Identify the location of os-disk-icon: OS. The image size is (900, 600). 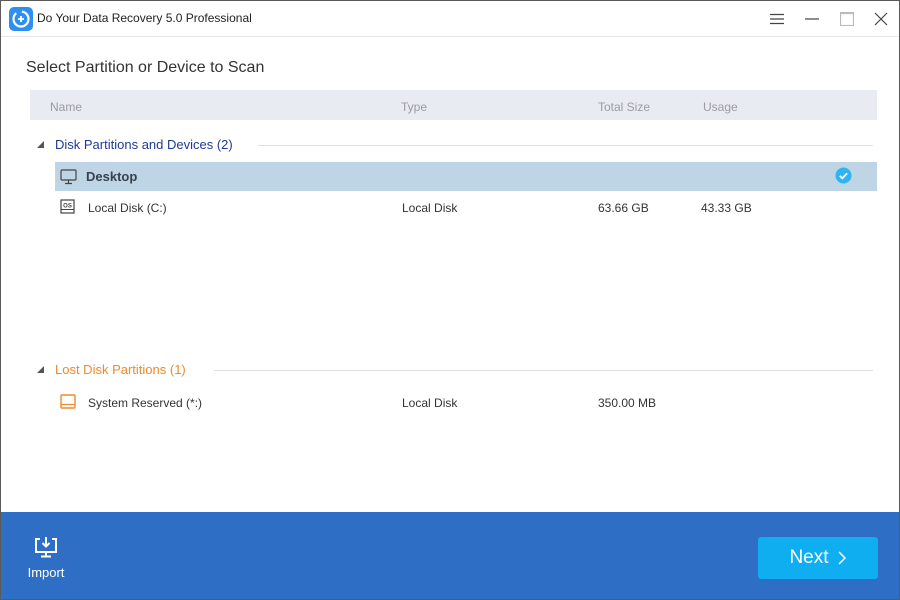
(67, 206).